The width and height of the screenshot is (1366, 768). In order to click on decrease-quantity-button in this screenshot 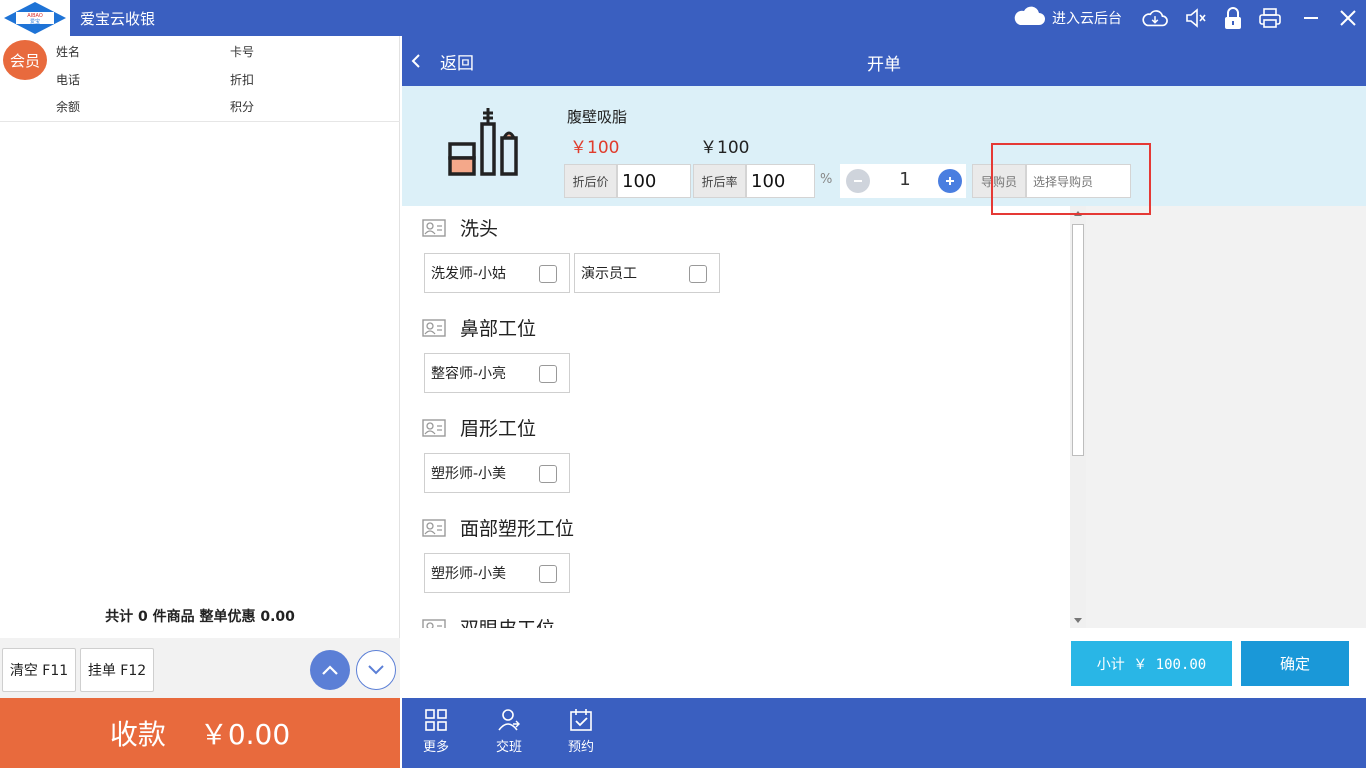, I will do `click(858, 181)`.